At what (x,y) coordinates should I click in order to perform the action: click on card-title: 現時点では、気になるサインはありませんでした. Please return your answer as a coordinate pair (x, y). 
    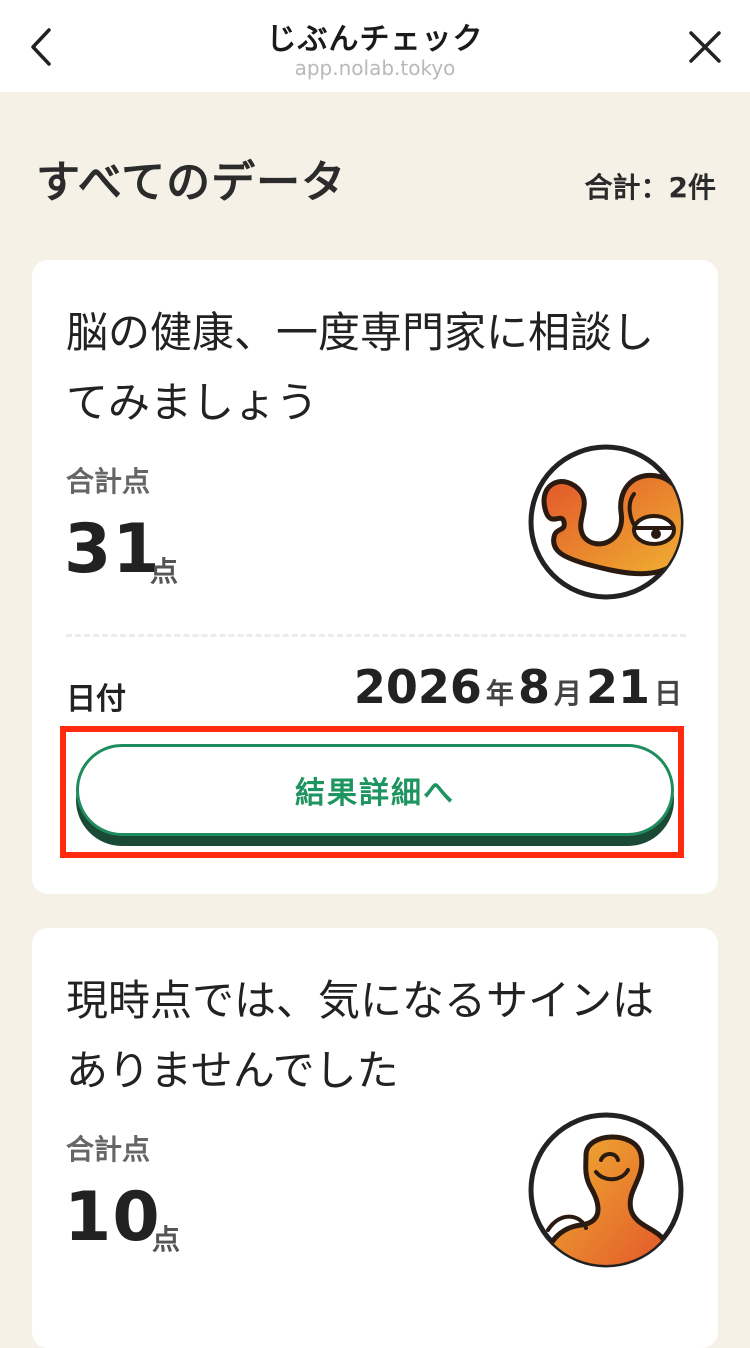
    Looking at the image, I should click on (360, 1035).